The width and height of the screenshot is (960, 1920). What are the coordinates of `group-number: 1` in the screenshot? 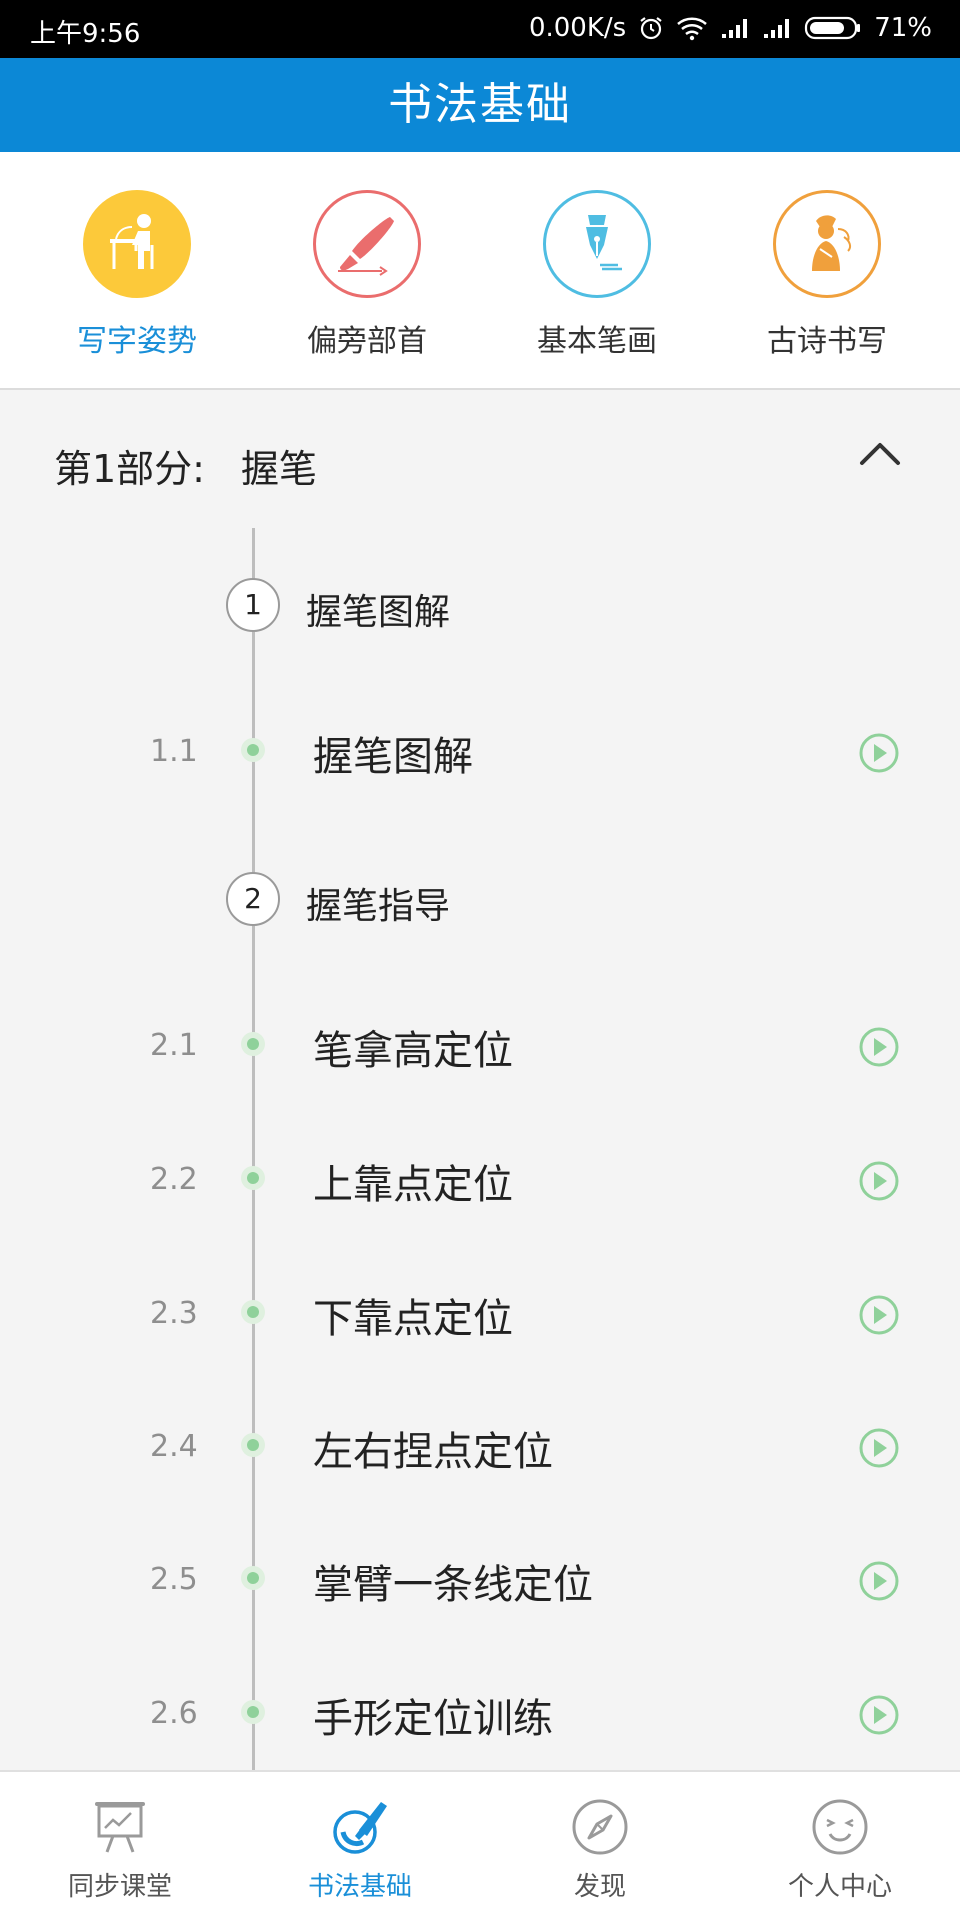 It's located at (253, 605).